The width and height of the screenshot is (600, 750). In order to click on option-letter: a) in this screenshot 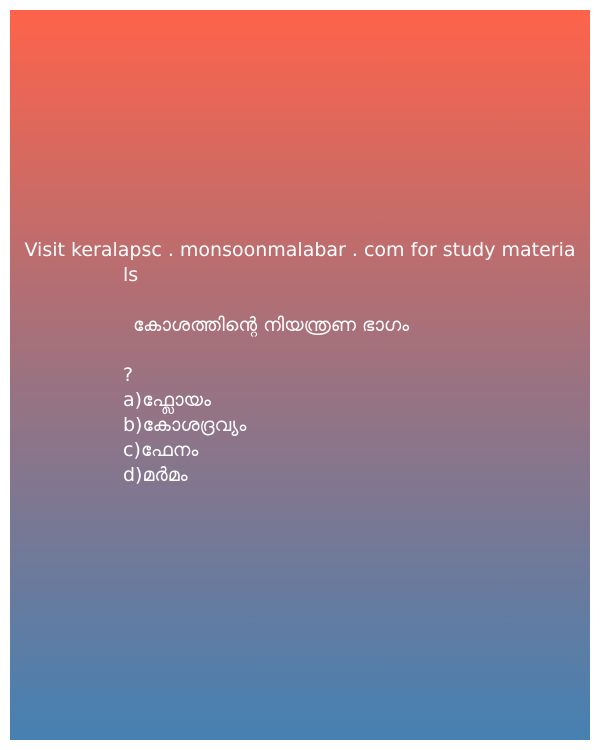, I will do `click(133, 400)`.